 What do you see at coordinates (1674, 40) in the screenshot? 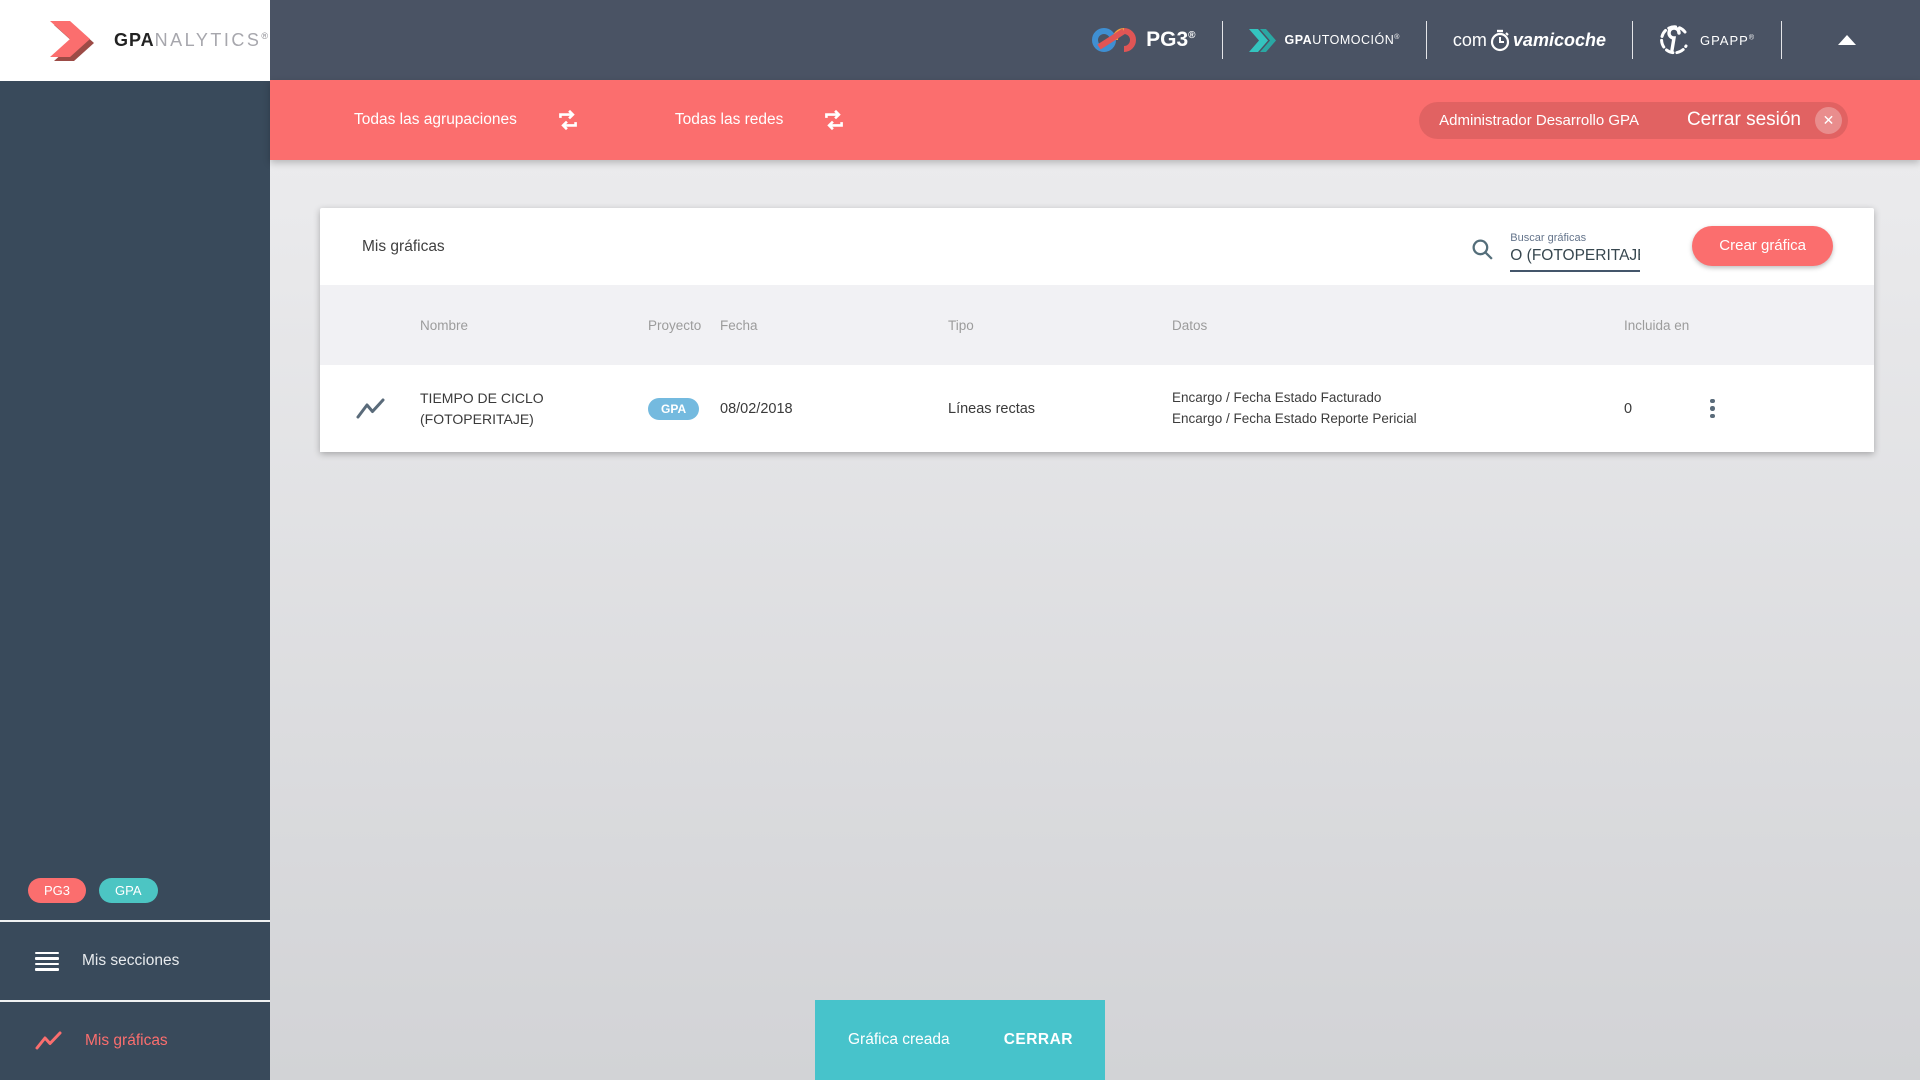
I see `gpapp-wrench-icon` at bounding box center [1674, 40].